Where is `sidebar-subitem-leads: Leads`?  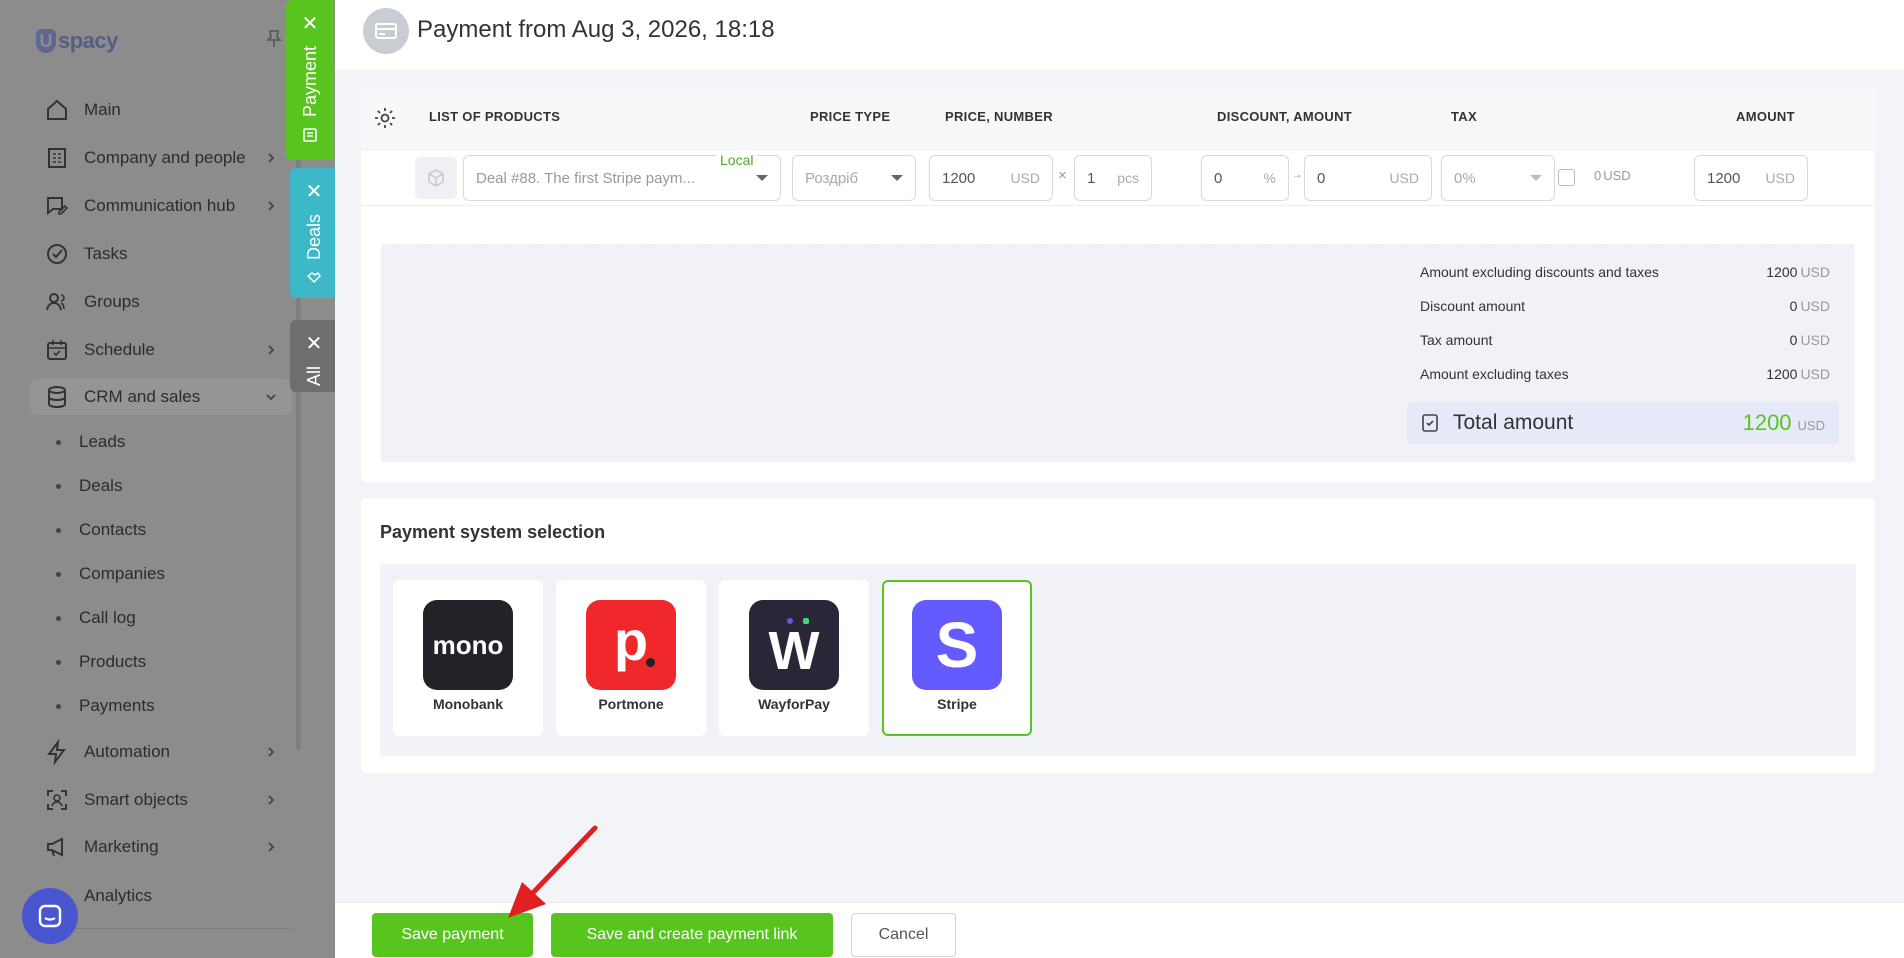 sidebar-subitem-leads: Leads is located at coordinates (90, 442).